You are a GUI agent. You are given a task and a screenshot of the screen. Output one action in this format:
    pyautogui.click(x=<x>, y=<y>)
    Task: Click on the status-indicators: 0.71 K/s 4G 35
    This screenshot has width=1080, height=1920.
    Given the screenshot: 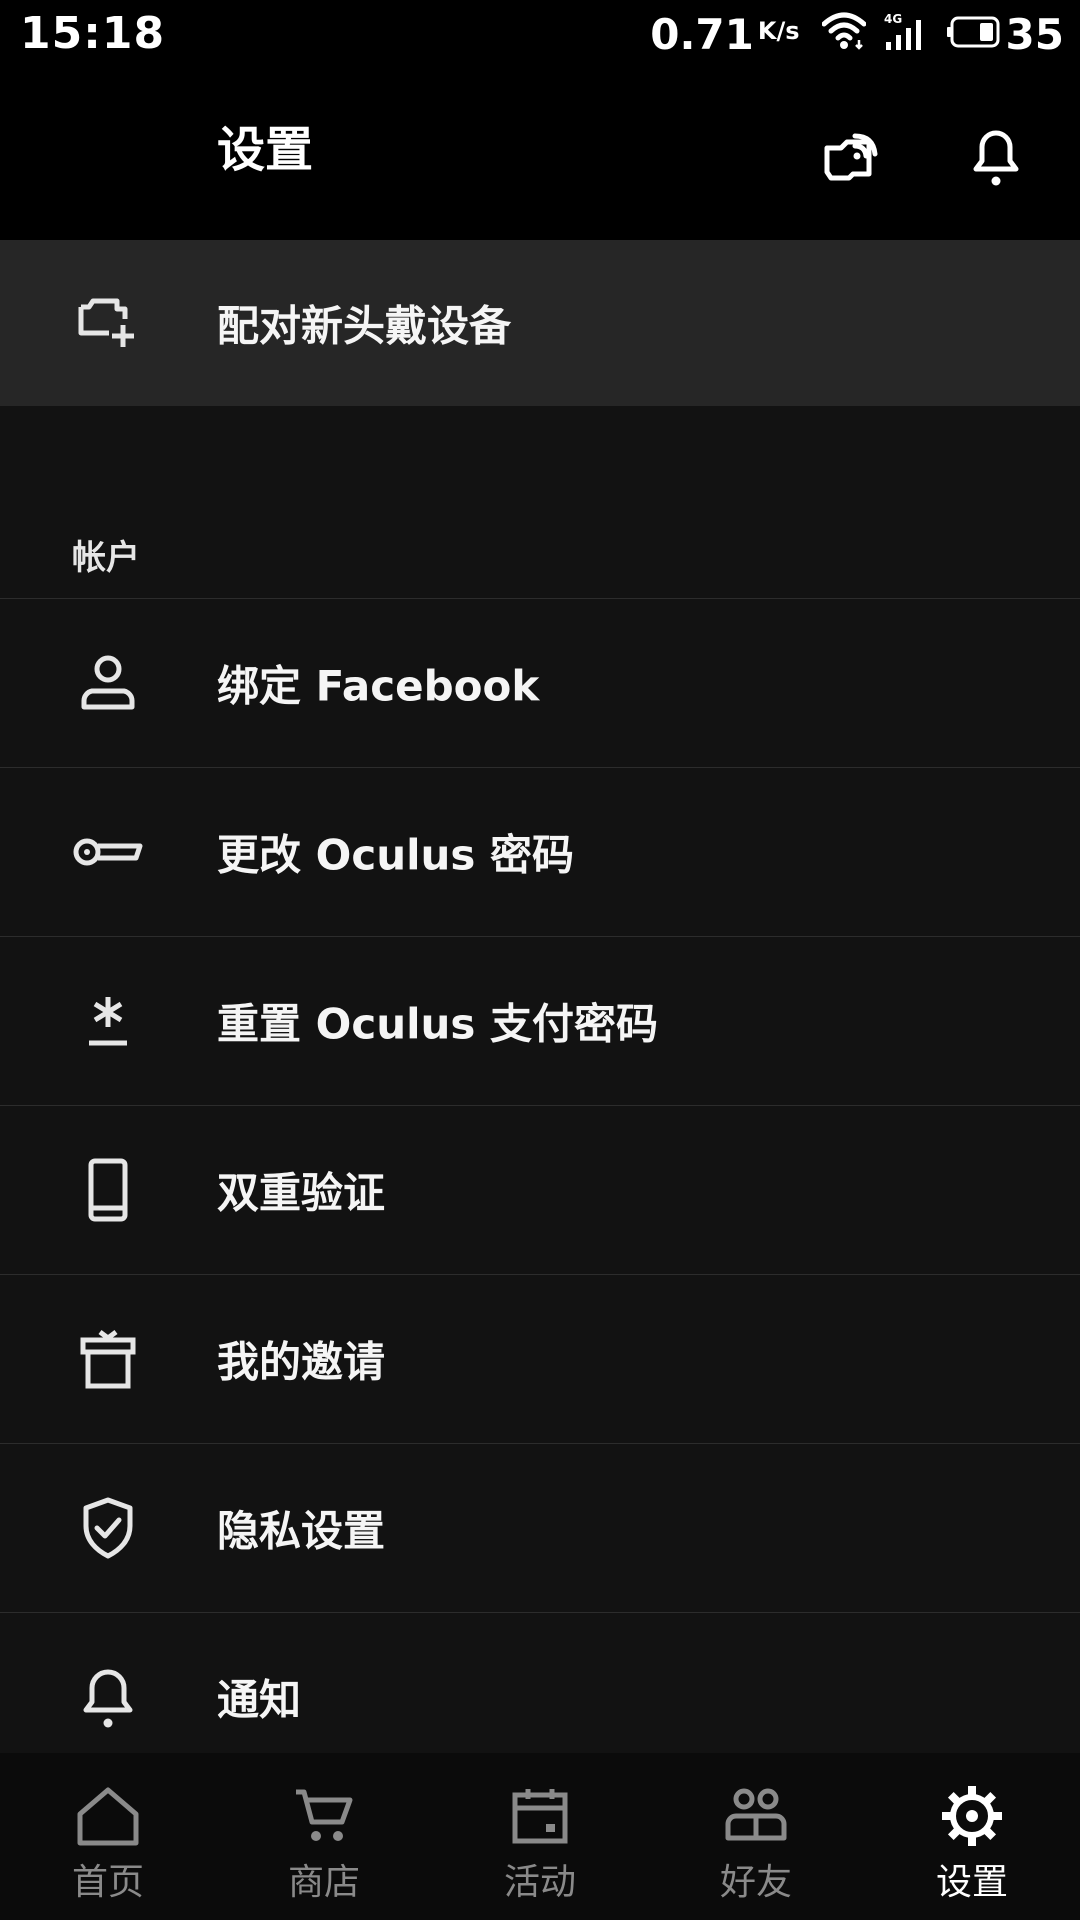 What is the action you would take?
    pyautogui.click(x=857, y=34)
    